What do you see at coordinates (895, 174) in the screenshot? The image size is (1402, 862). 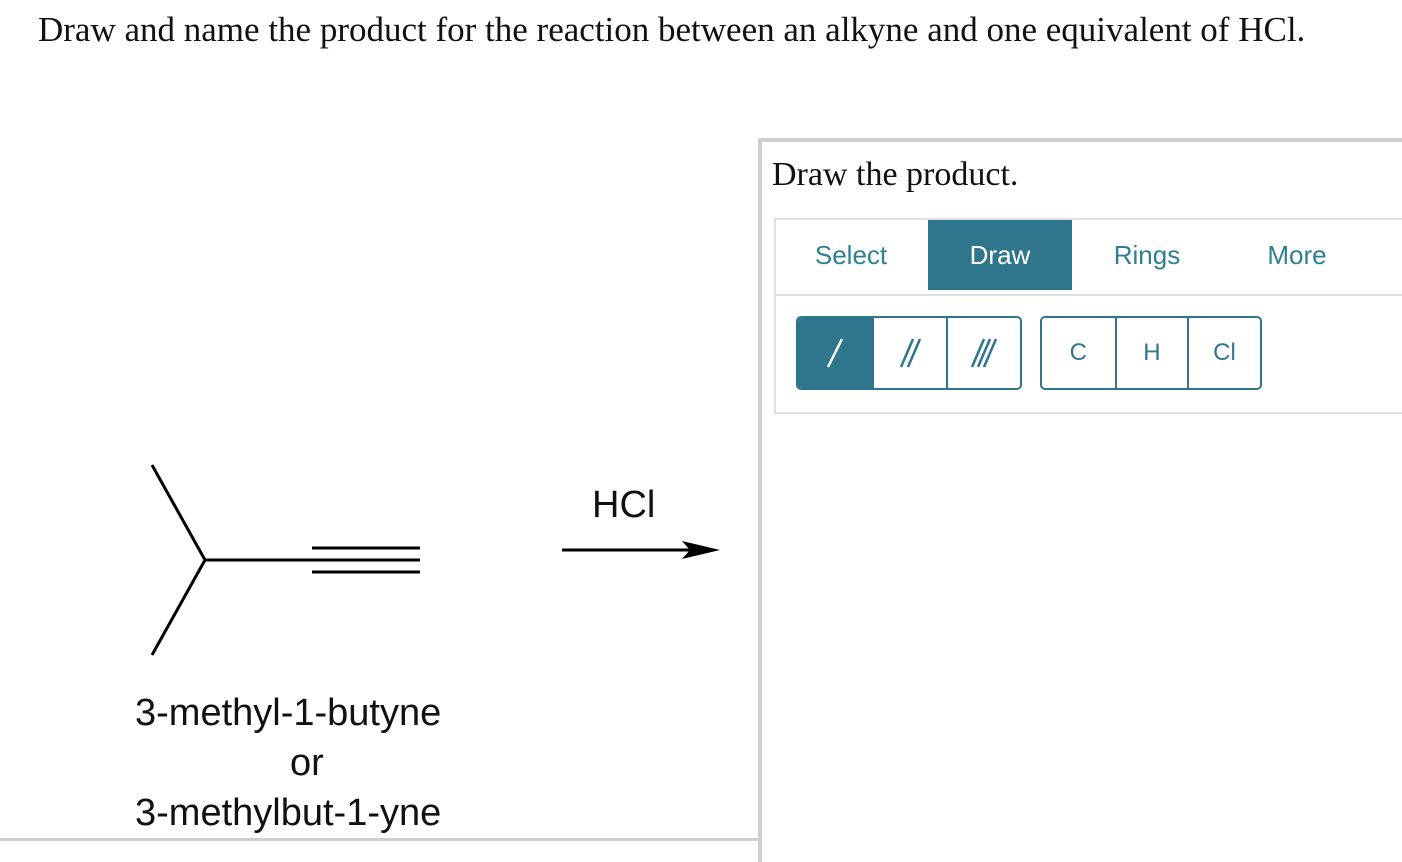 I see `panel-title: Draw the product.` at bounding box center [895, 174].